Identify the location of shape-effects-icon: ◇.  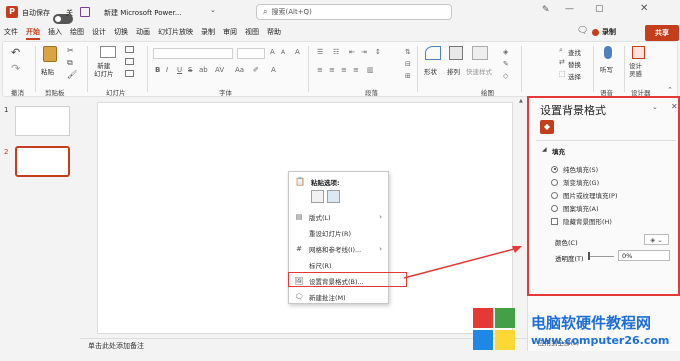
(505, 76).